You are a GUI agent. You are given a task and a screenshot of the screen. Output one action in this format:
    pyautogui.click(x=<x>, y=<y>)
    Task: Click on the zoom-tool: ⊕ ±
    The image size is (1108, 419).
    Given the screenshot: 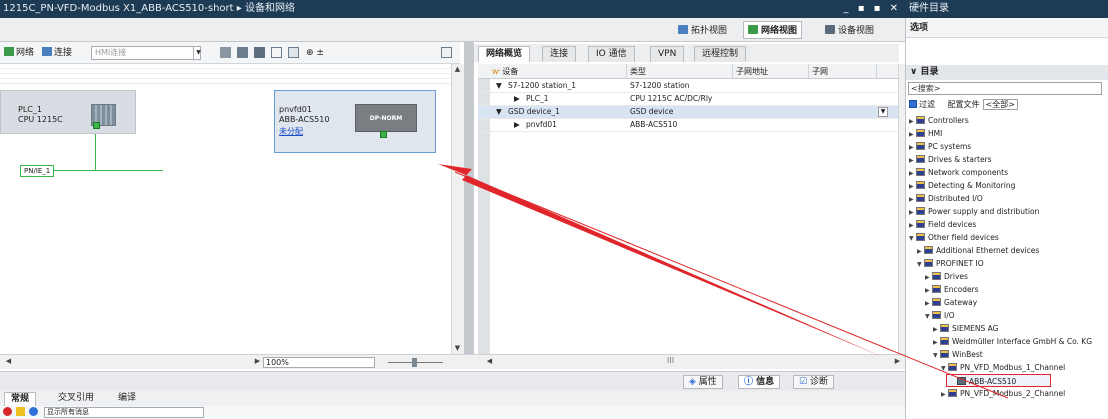 What is the action you would take?
    pyautogui.click(x=315, y=53)
    